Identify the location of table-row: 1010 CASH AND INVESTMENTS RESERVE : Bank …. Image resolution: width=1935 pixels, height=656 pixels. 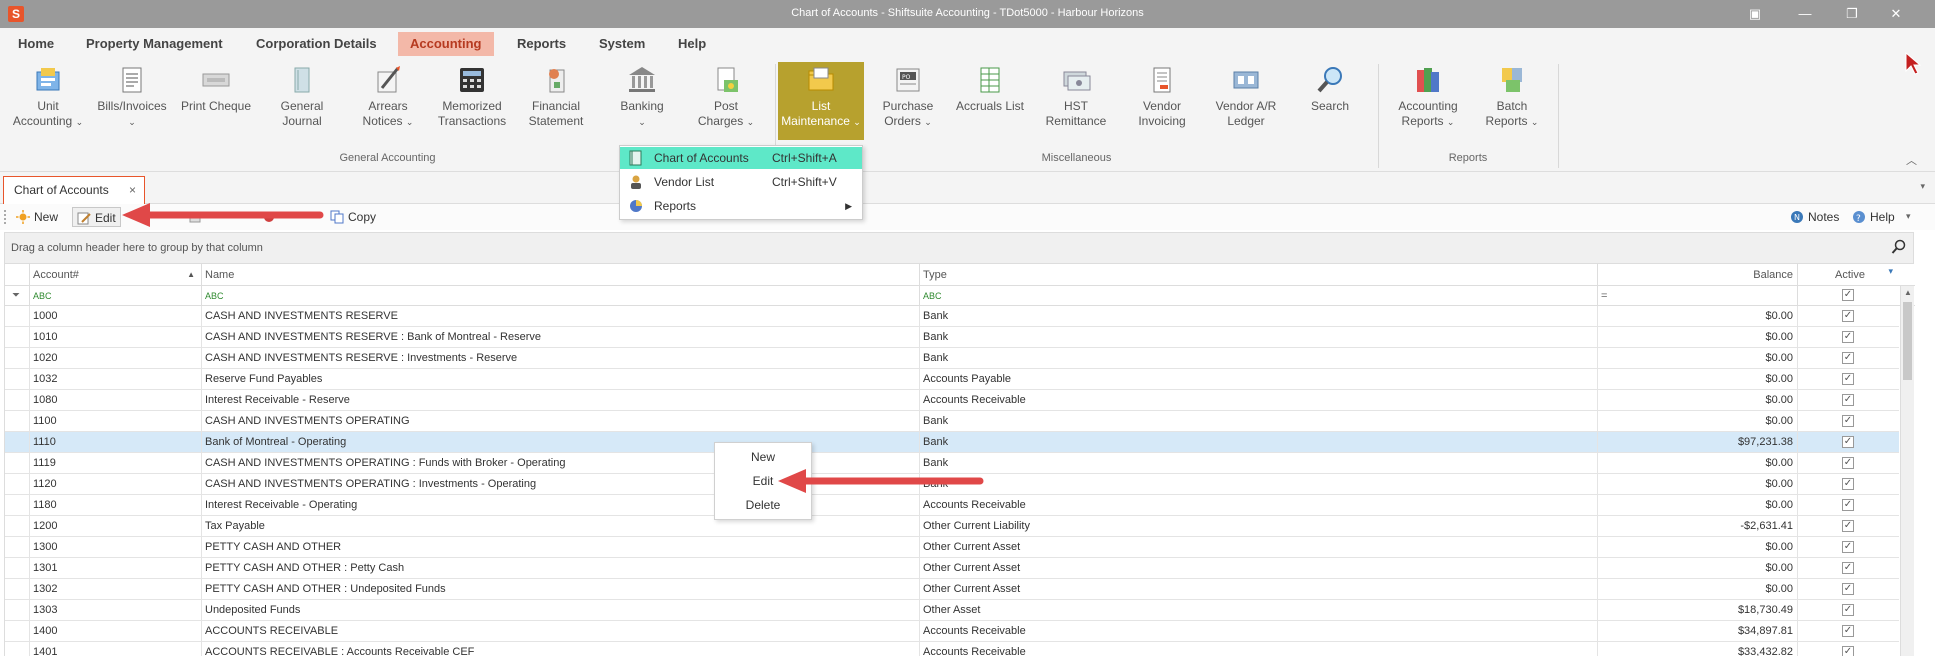
(952, 337).